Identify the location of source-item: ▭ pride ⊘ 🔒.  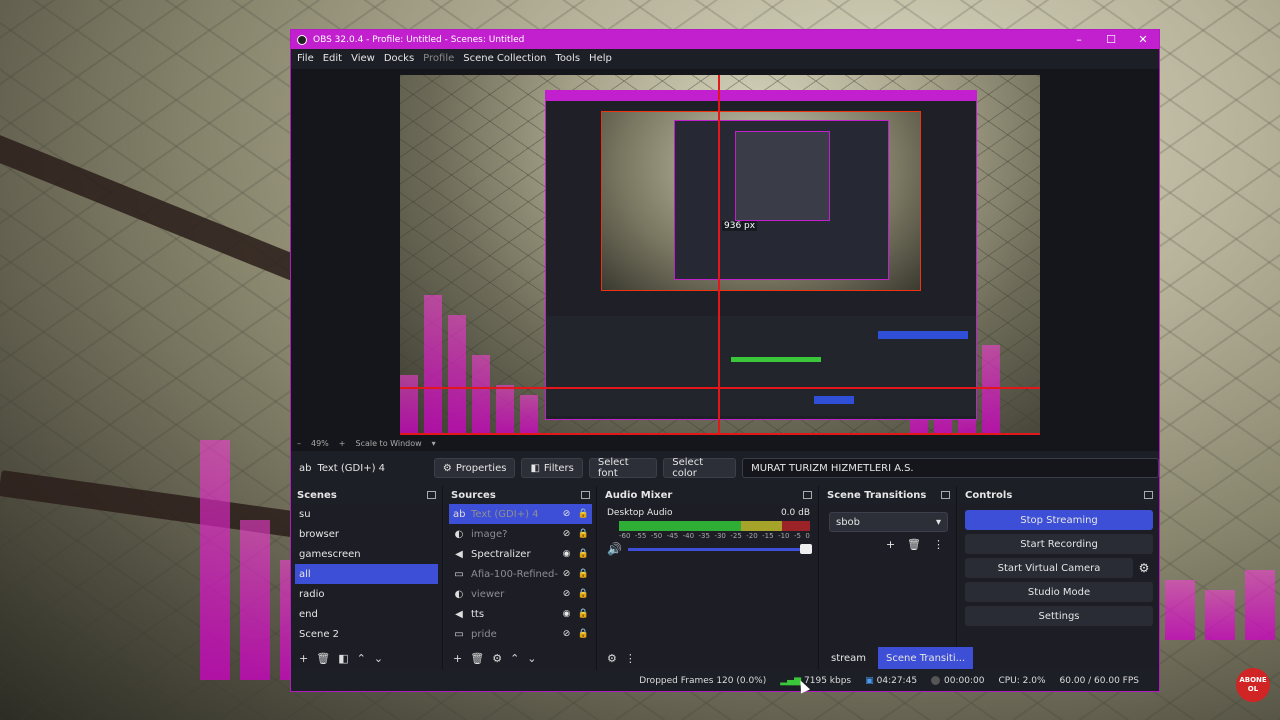
(520, 634).